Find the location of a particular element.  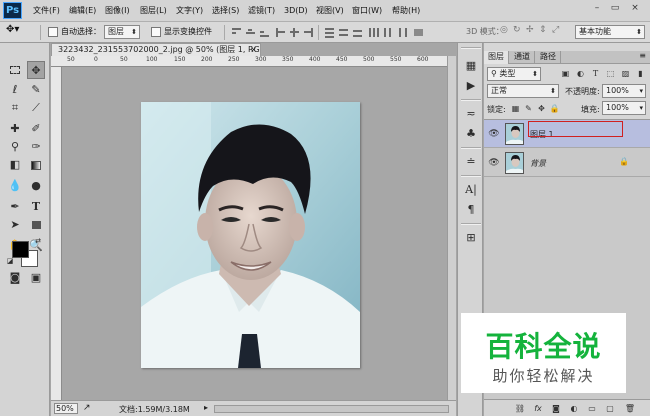

brush-tool-icon: ✐ is located at coordinates (36, 129).